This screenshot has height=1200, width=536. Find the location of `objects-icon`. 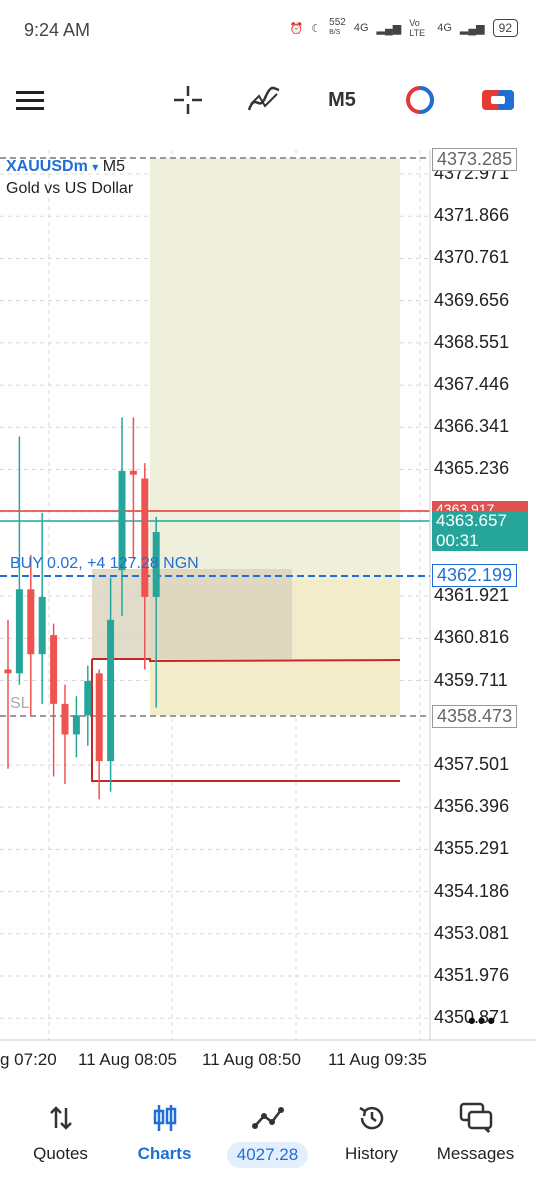

objects-icon is located at coordinates (420, 100).